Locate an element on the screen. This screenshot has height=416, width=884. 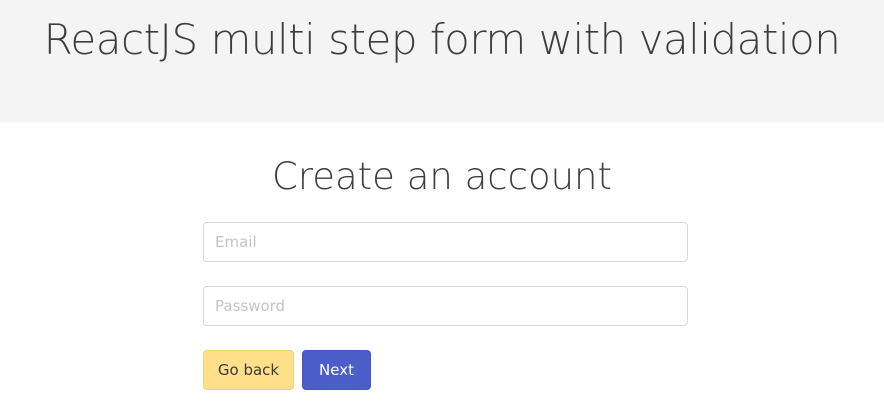
page-title: ReactJS multi step form with validation is located at coordinates (442, 39).